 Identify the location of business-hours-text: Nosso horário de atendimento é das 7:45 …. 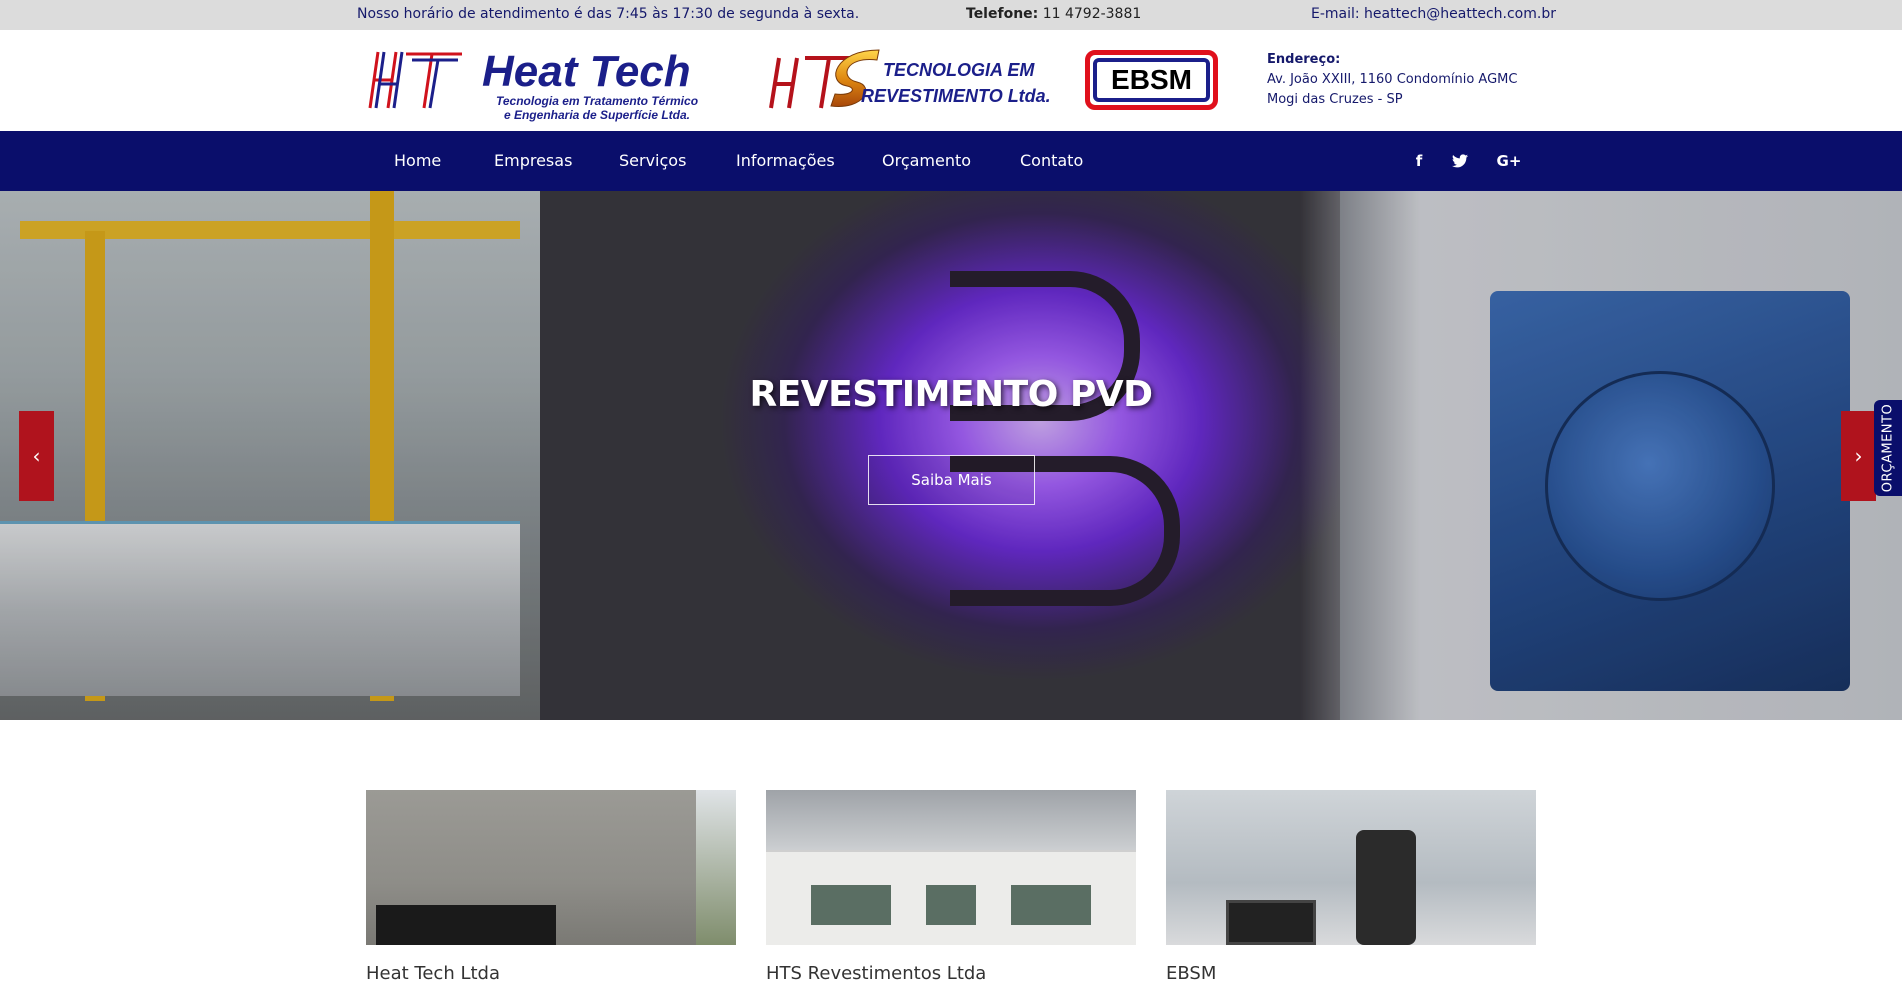
(608, 14).